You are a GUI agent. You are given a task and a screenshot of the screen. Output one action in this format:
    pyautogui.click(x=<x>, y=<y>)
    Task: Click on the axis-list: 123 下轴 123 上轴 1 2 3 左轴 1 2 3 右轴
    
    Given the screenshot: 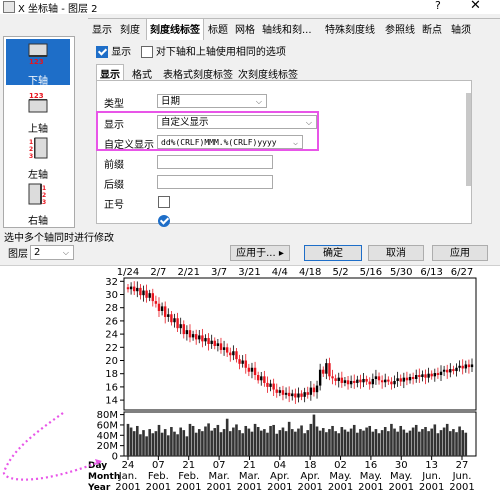 What is the action you would take?
    pyautogui.click(x=39, y=132)
    